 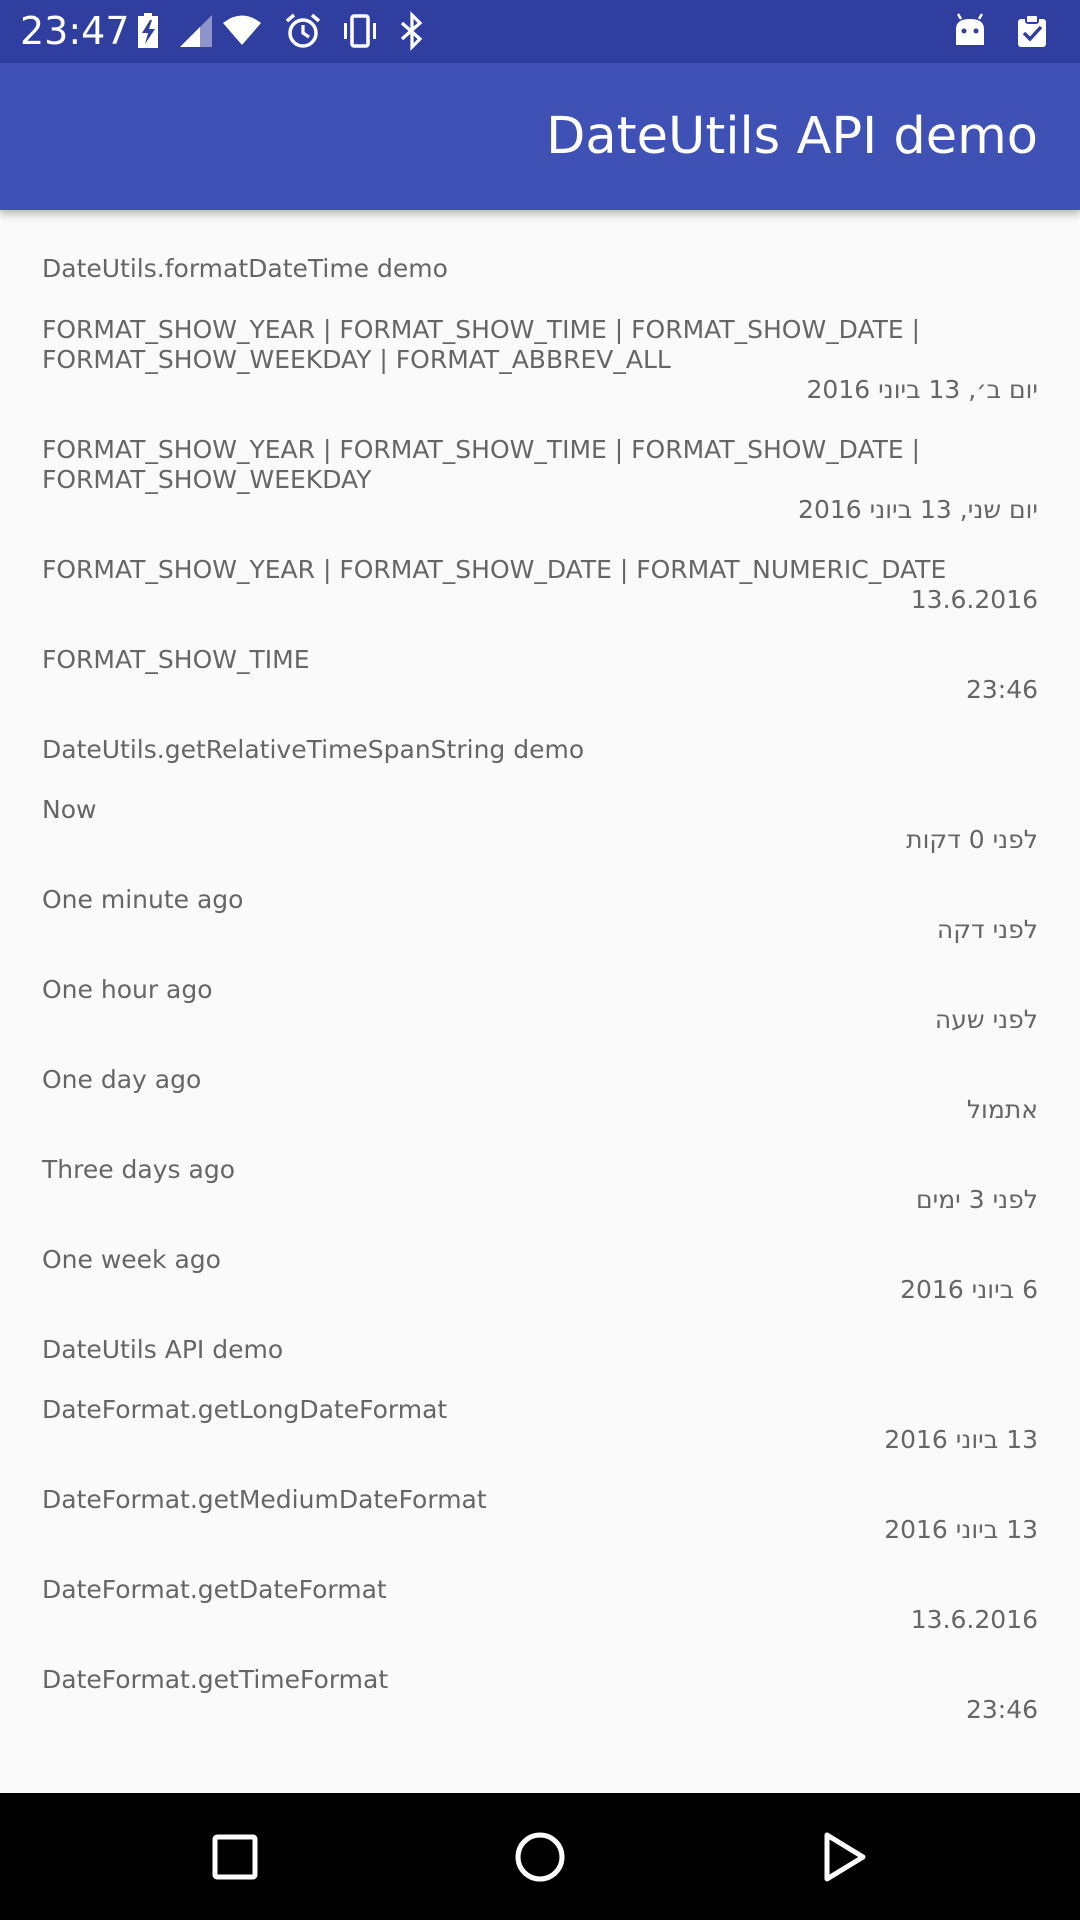 What do you see at coordinates (245, 268) in the screenshot?
I see `section-heading-format-datetime: DateUtils.formatDateTime demo` at bounding box center [245, 268].